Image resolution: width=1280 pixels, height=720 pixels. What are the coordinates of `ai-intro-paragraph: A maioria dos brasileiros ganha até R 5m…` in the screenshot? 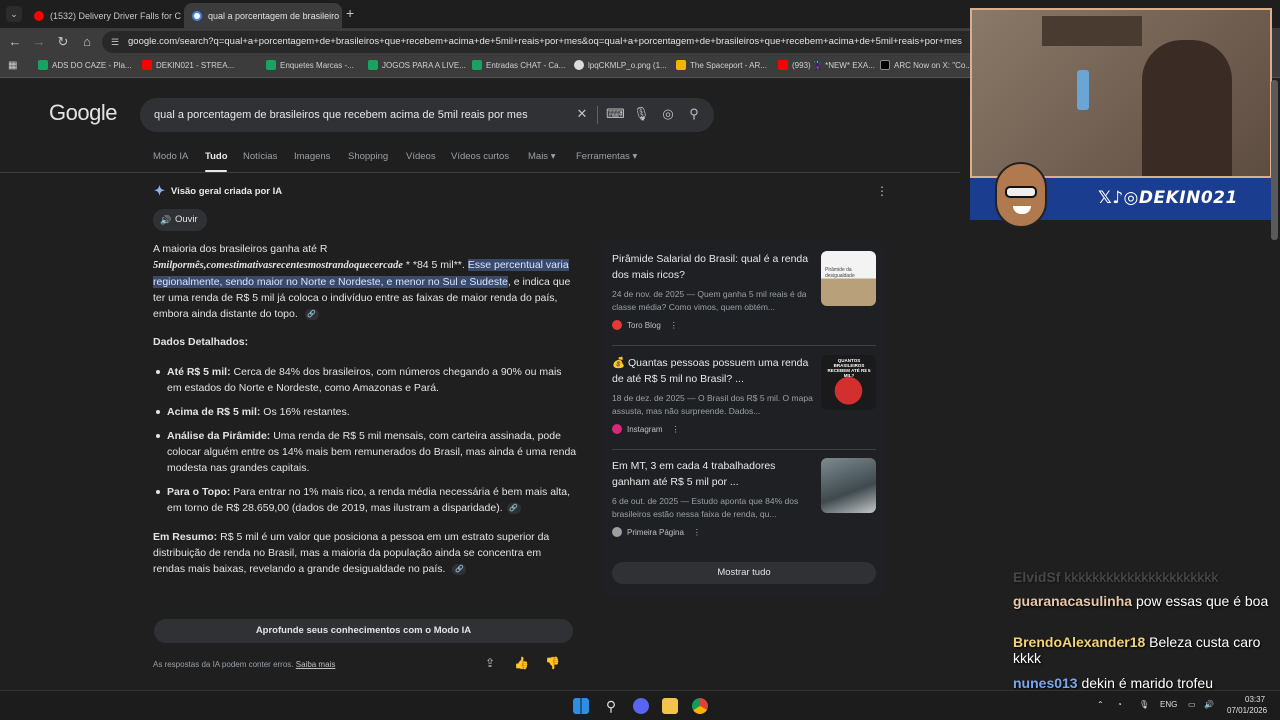 It's located at (362, 281).